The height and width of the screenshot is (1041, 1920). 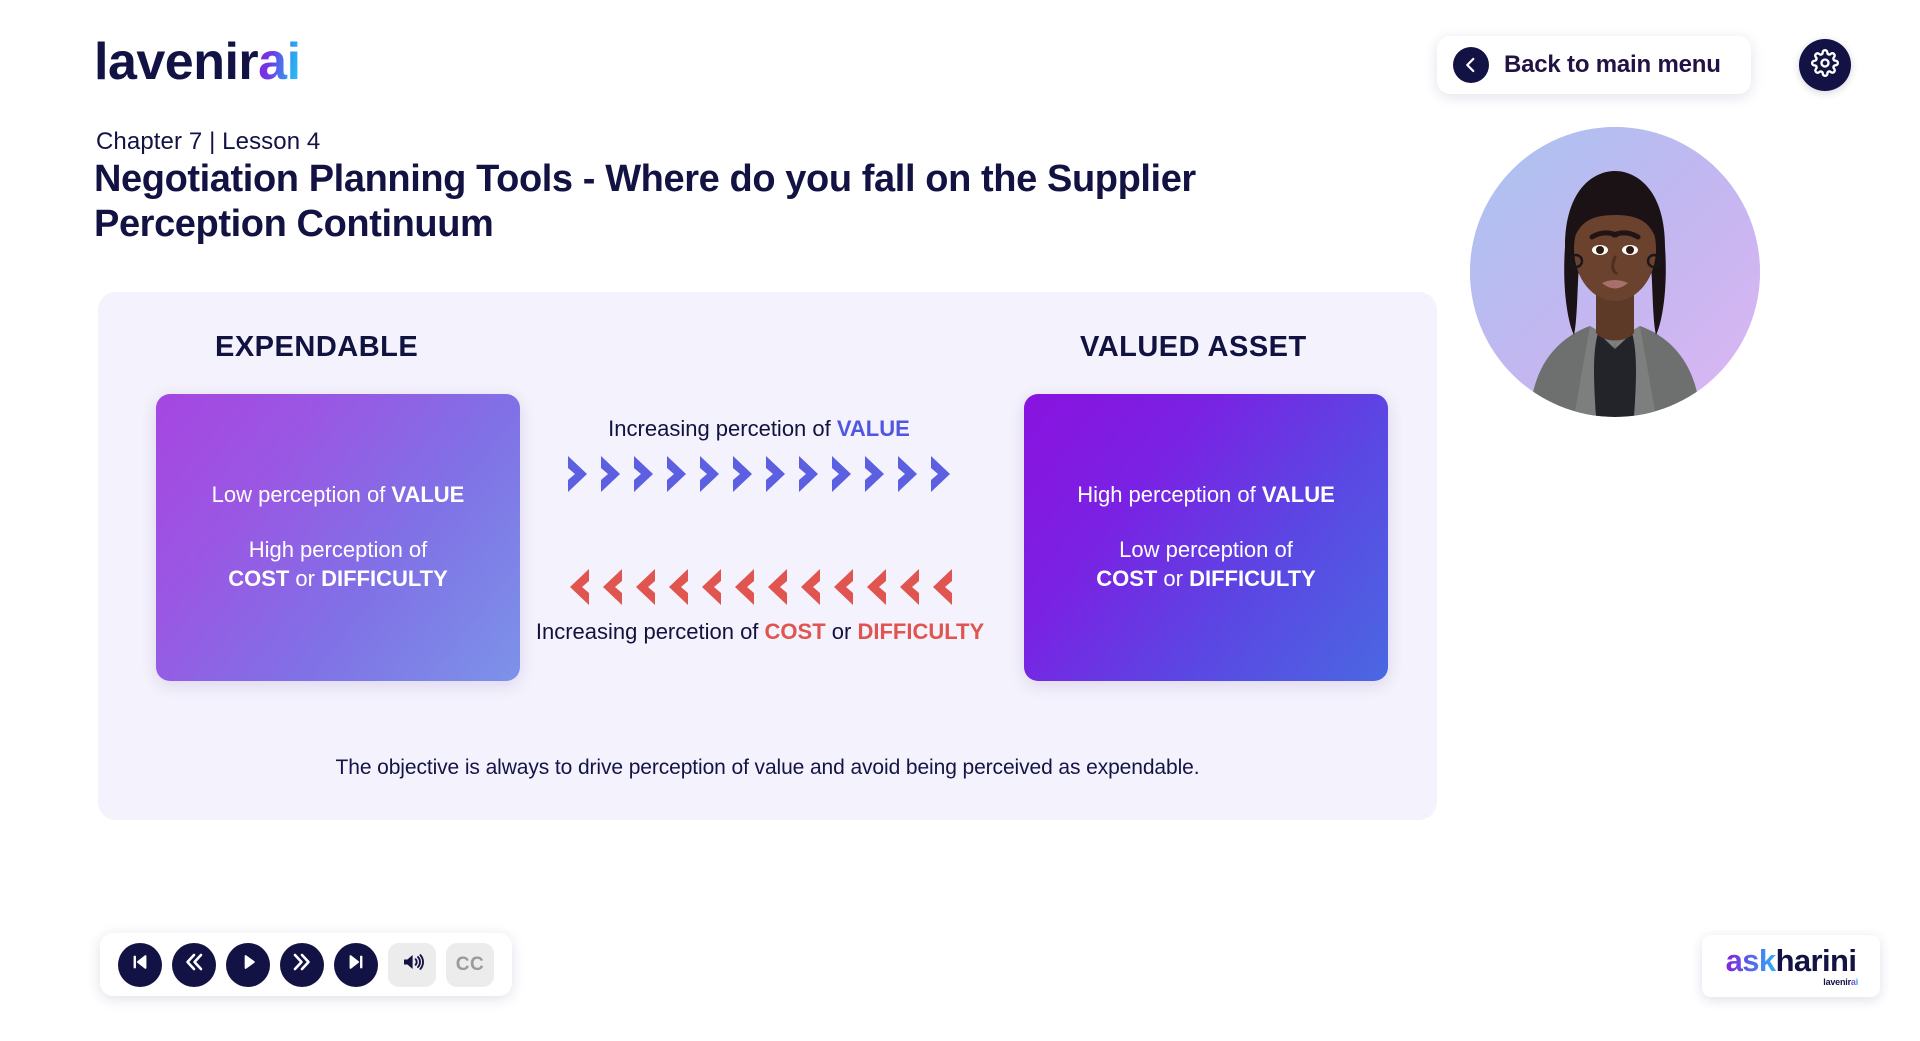 What do you see at coordinates (1298, 495) in the screenshot?
I see `valued-line1-bold: VALUE` at bounding box center [1298, 495].